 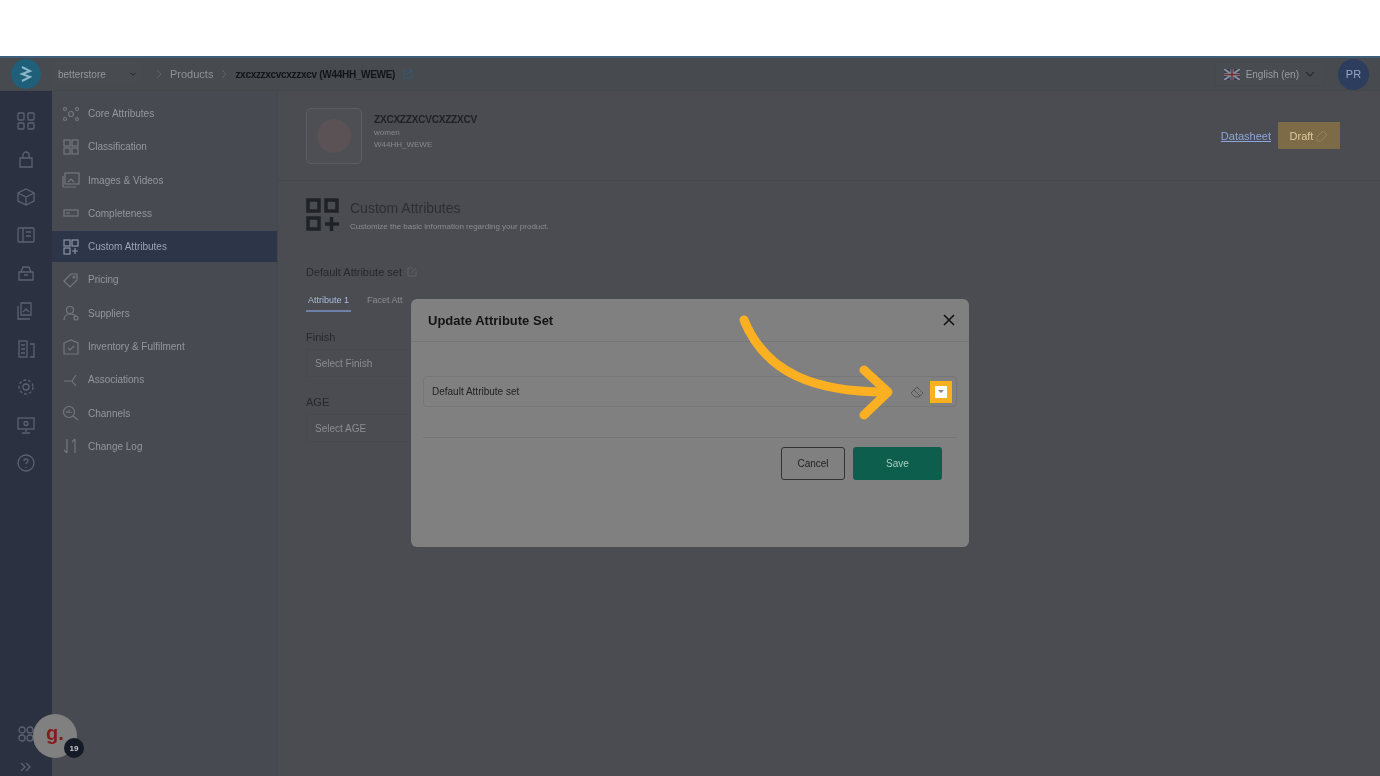 I want to click on edit-icon, so click(x=1322, y=135).